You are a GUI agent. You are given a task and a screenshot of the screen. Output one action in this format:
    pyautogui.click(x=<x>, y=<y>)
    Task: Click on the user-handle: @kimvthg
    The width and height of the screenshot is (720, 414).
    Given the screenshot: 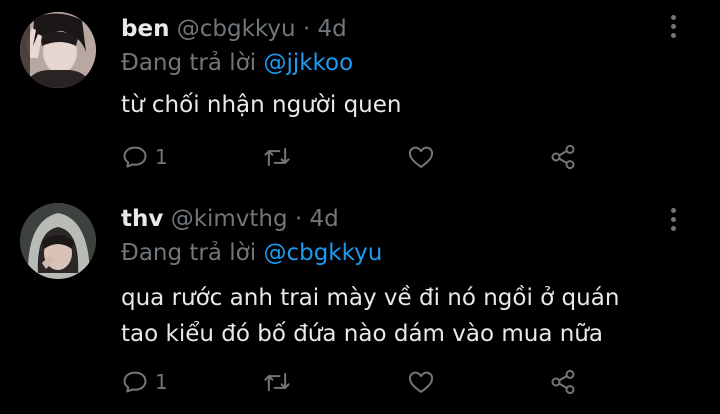 What is the action you would take?
    pyautogui.click(x=229, y=219)
    